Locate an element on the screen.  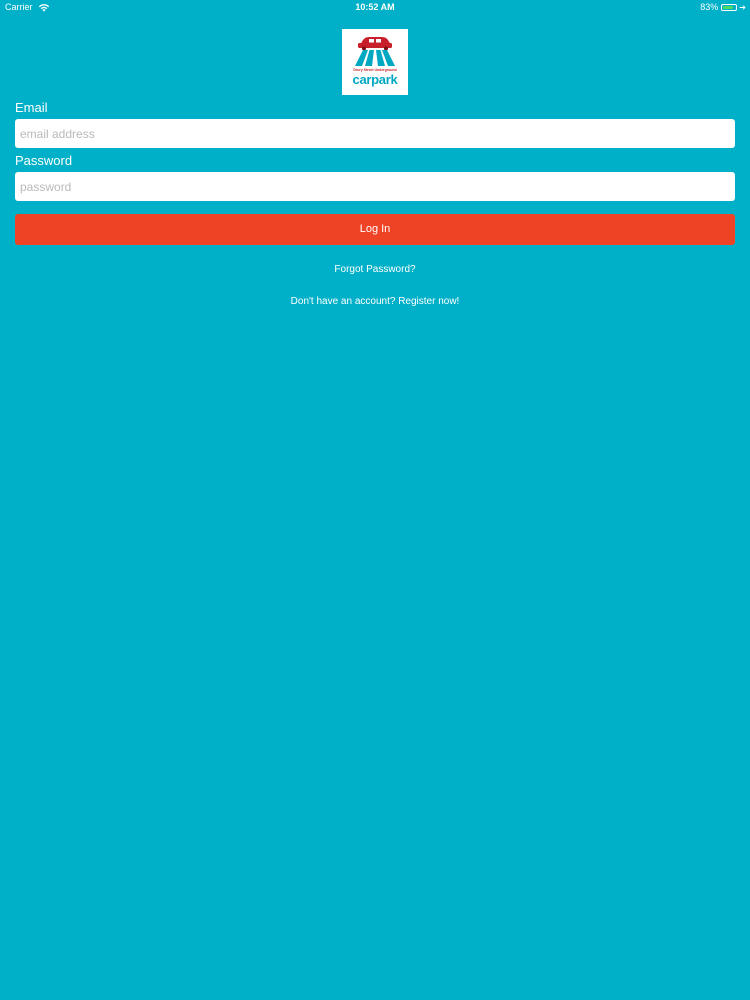
battery-fill is located at coordinates (728, 7).